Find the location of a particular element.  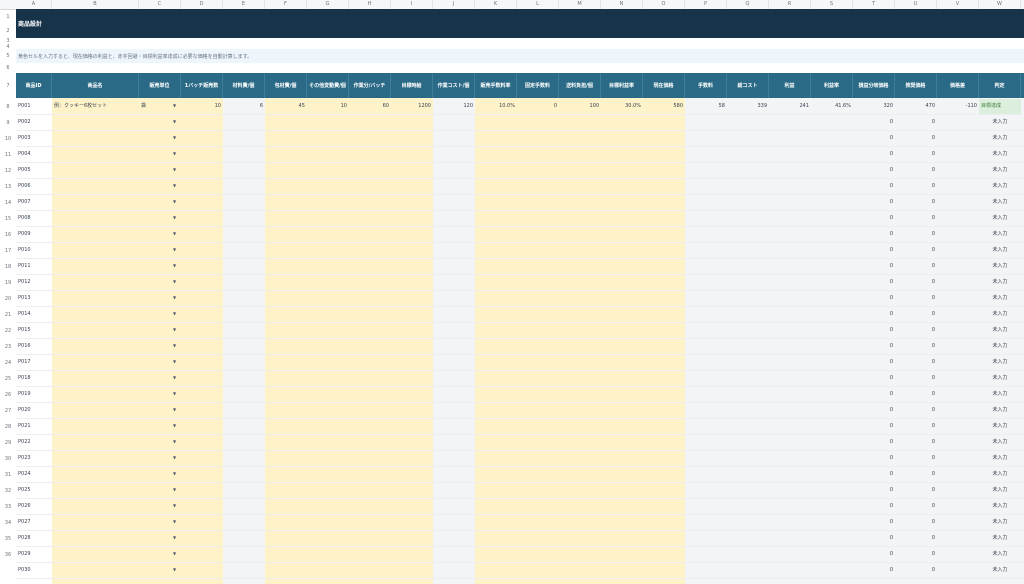

row-number: 26 is located at coordinates (8, 395).